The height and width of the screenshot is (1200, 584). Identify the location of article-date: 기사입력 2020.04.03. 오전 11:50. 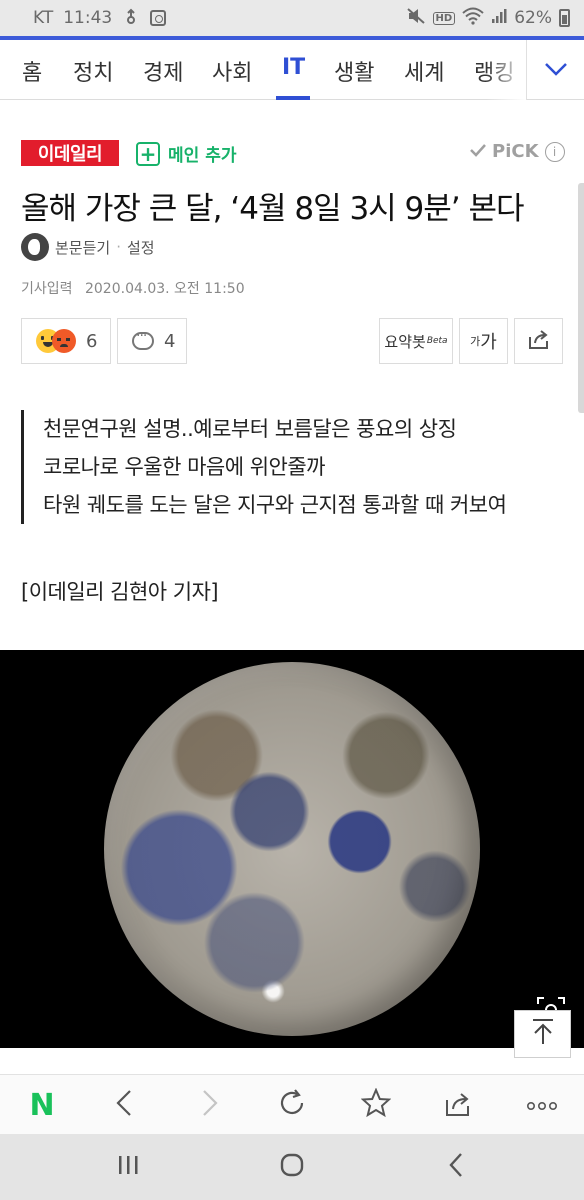
(133, 288).